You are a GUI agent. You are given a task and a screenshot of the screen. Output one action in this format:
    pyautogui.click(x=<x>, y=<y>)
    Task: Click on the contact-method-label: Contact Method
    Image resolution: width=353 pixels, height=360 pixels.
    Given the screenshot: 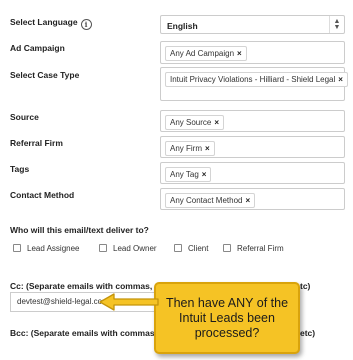 What is the action you would take?
    pyautogui.click(x=42, y=195)
    